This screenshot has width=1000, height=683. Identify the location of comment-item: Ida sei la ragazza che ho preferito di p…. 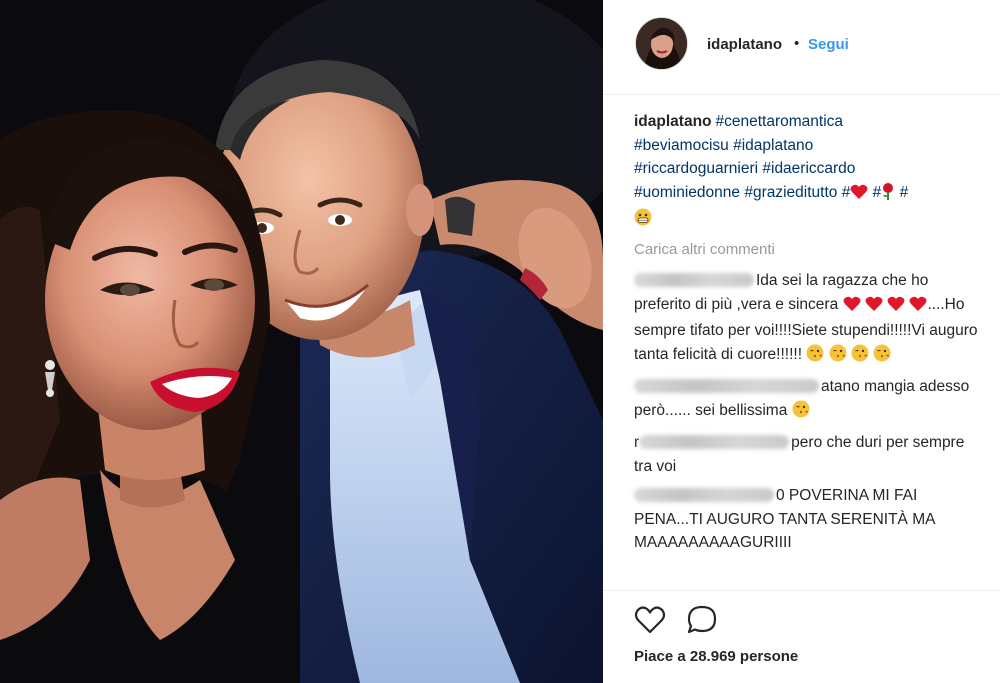
(806, 319).